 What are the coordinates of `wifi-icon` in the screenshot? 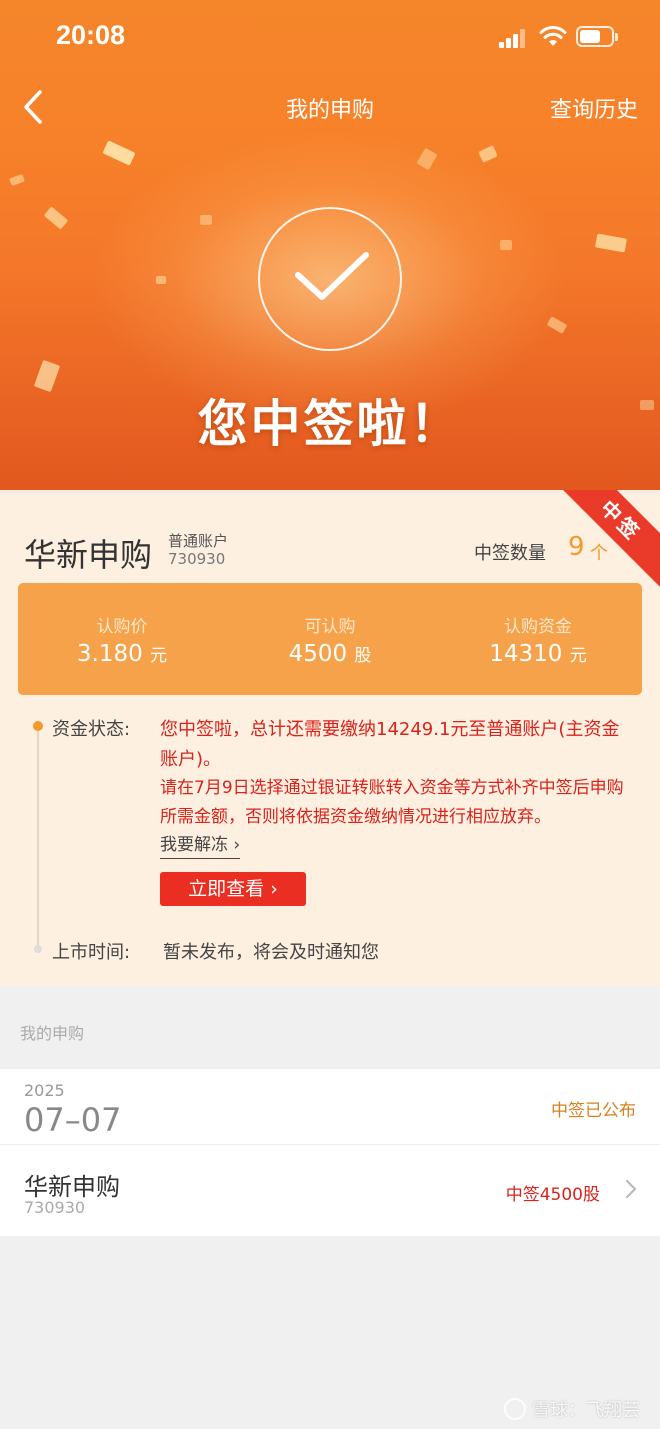 It's located at (553, 36).